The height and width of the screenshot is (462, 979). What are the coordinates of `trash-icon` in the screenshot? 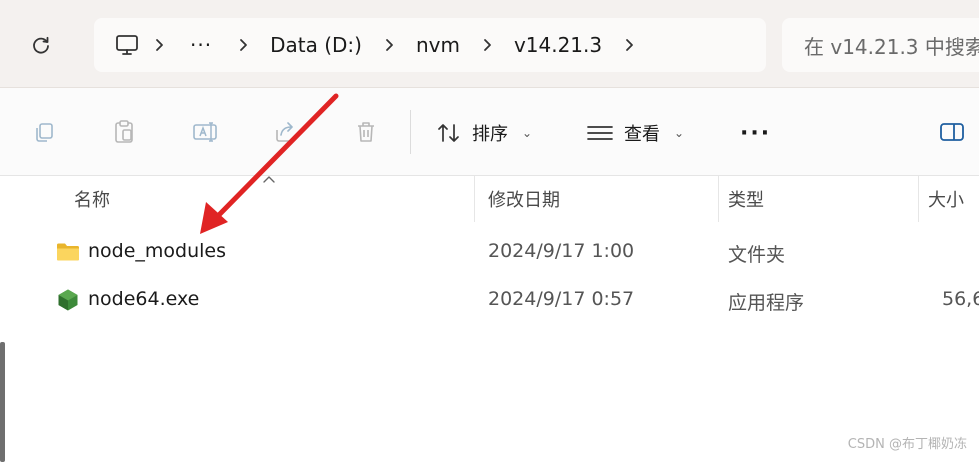 It's located at (366, 132).